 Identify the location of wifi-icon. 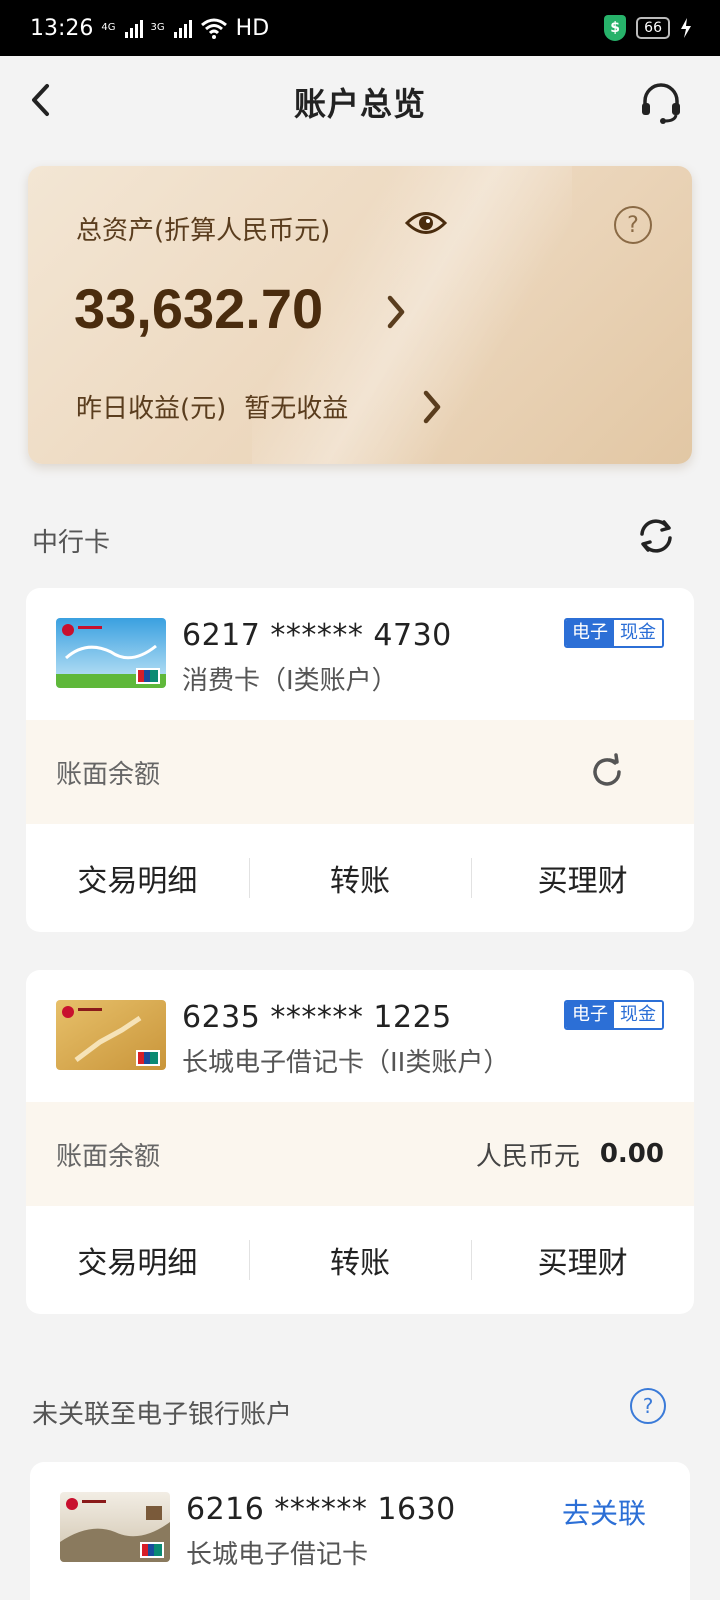
(213, 28).